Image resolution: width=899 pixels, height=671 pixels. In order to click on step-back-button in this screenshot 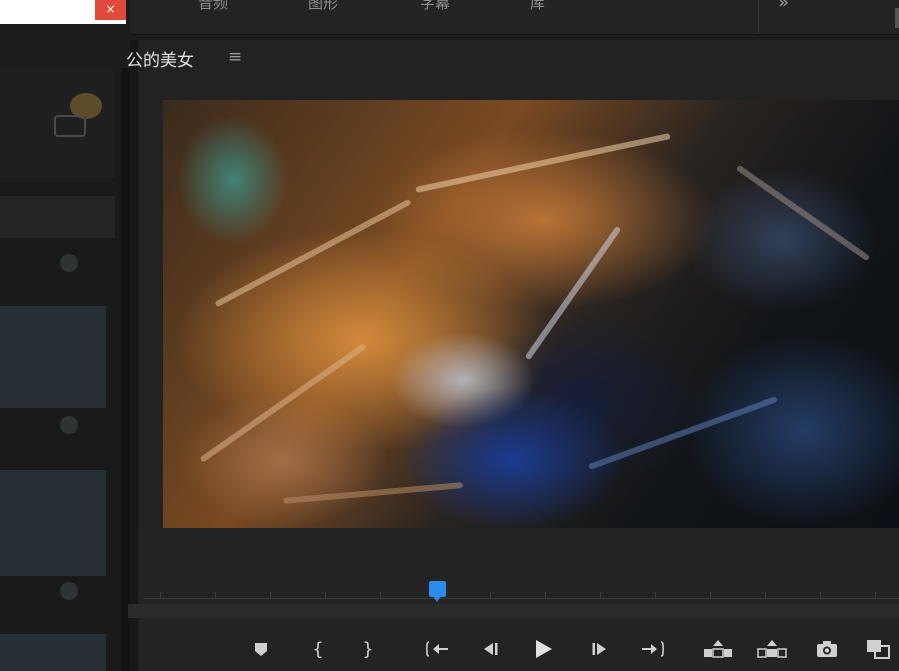, I will do `click(490, 649)`.